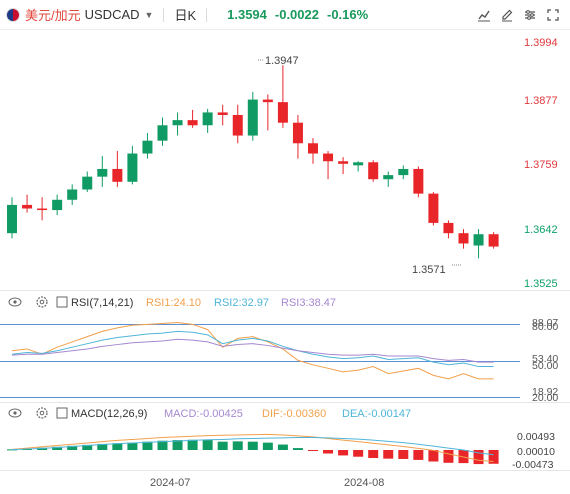 The image size is (570, 494). I want to click on macd-tick: 0.00010, so click(536, 452).